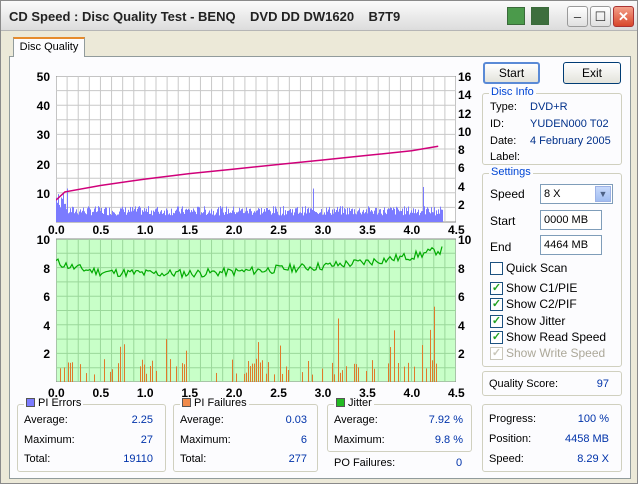 Image resolution: width=638 pixels, height=484 pixels. Describe the element at coordinates (43, 77) in the screenshot. I see `y-left-tick-label: 50` at that location.